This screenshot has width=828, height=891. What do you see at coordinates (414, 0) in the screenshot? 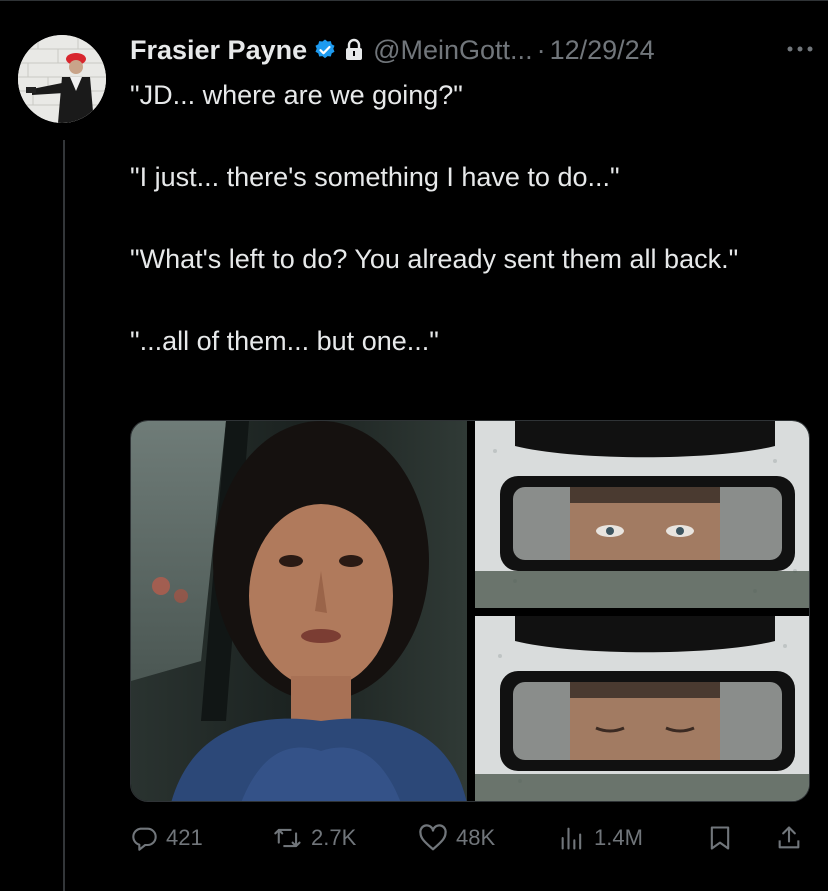
I see `top-divider` at bounding box center [414, 0].